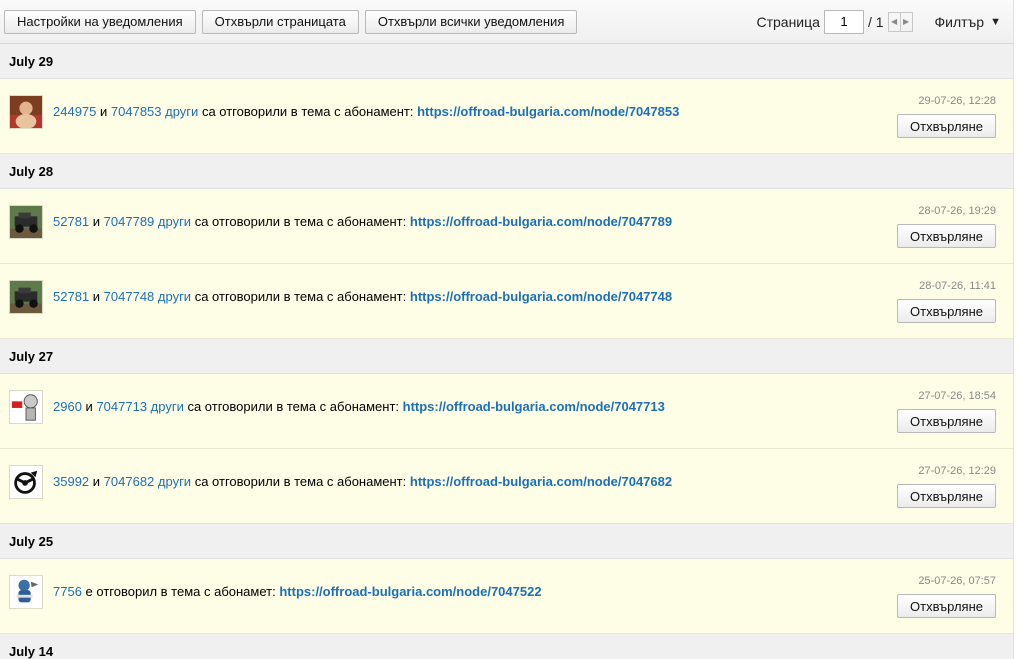 The width and height of the screenshot is (1024, 659). I want to click on notification-timestamp: 28-07-26, 11:41, so click(957, 286).